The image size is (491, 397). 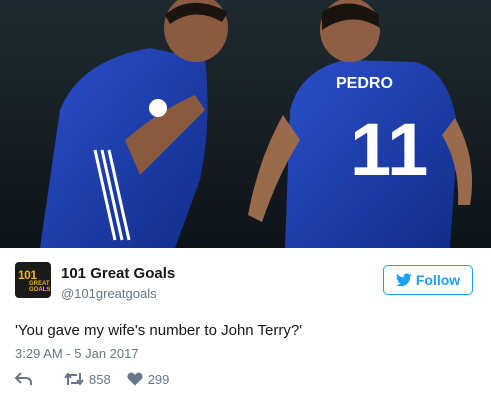 I want to click on like-count: 299, so click(x=158, y=379).